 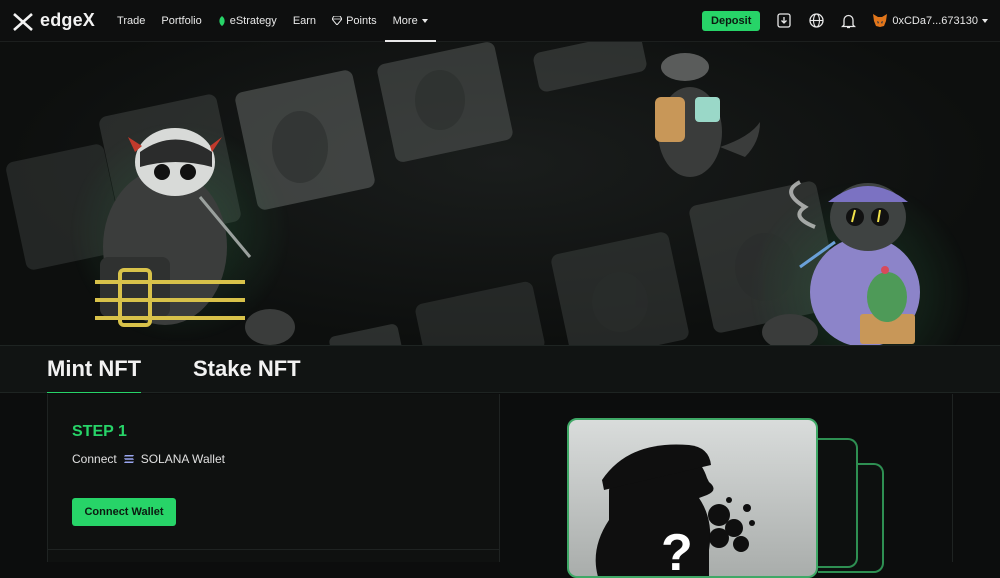 I want to click on globe-icon, so click(x=816, y=21).